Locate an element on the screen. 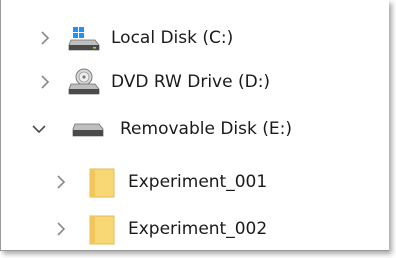 The width and height of the screenshot is (396, 258). tree-item-label: DVD RW Drive (D:) is located at coordinates (191, 82).